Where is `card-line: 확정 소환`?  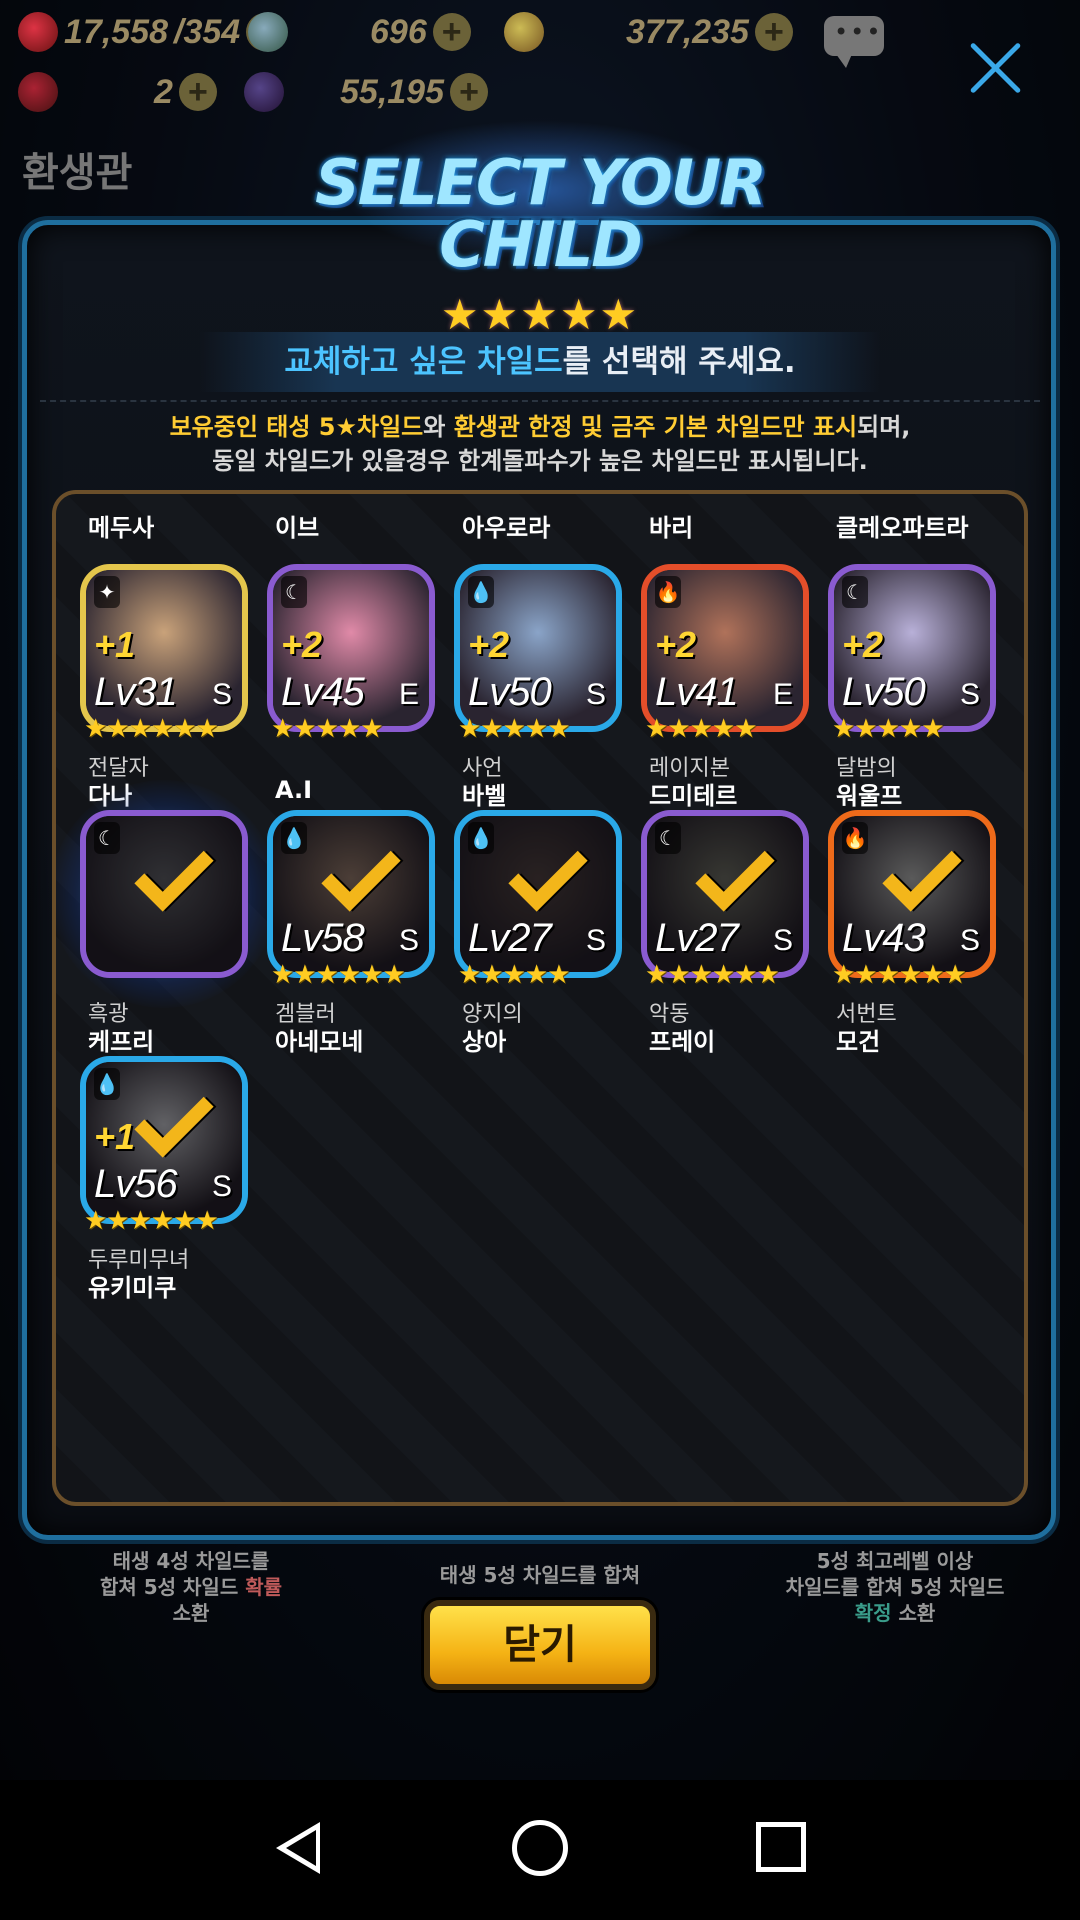 card-line: 확정 소환 is located at coordinates (895, 1613).